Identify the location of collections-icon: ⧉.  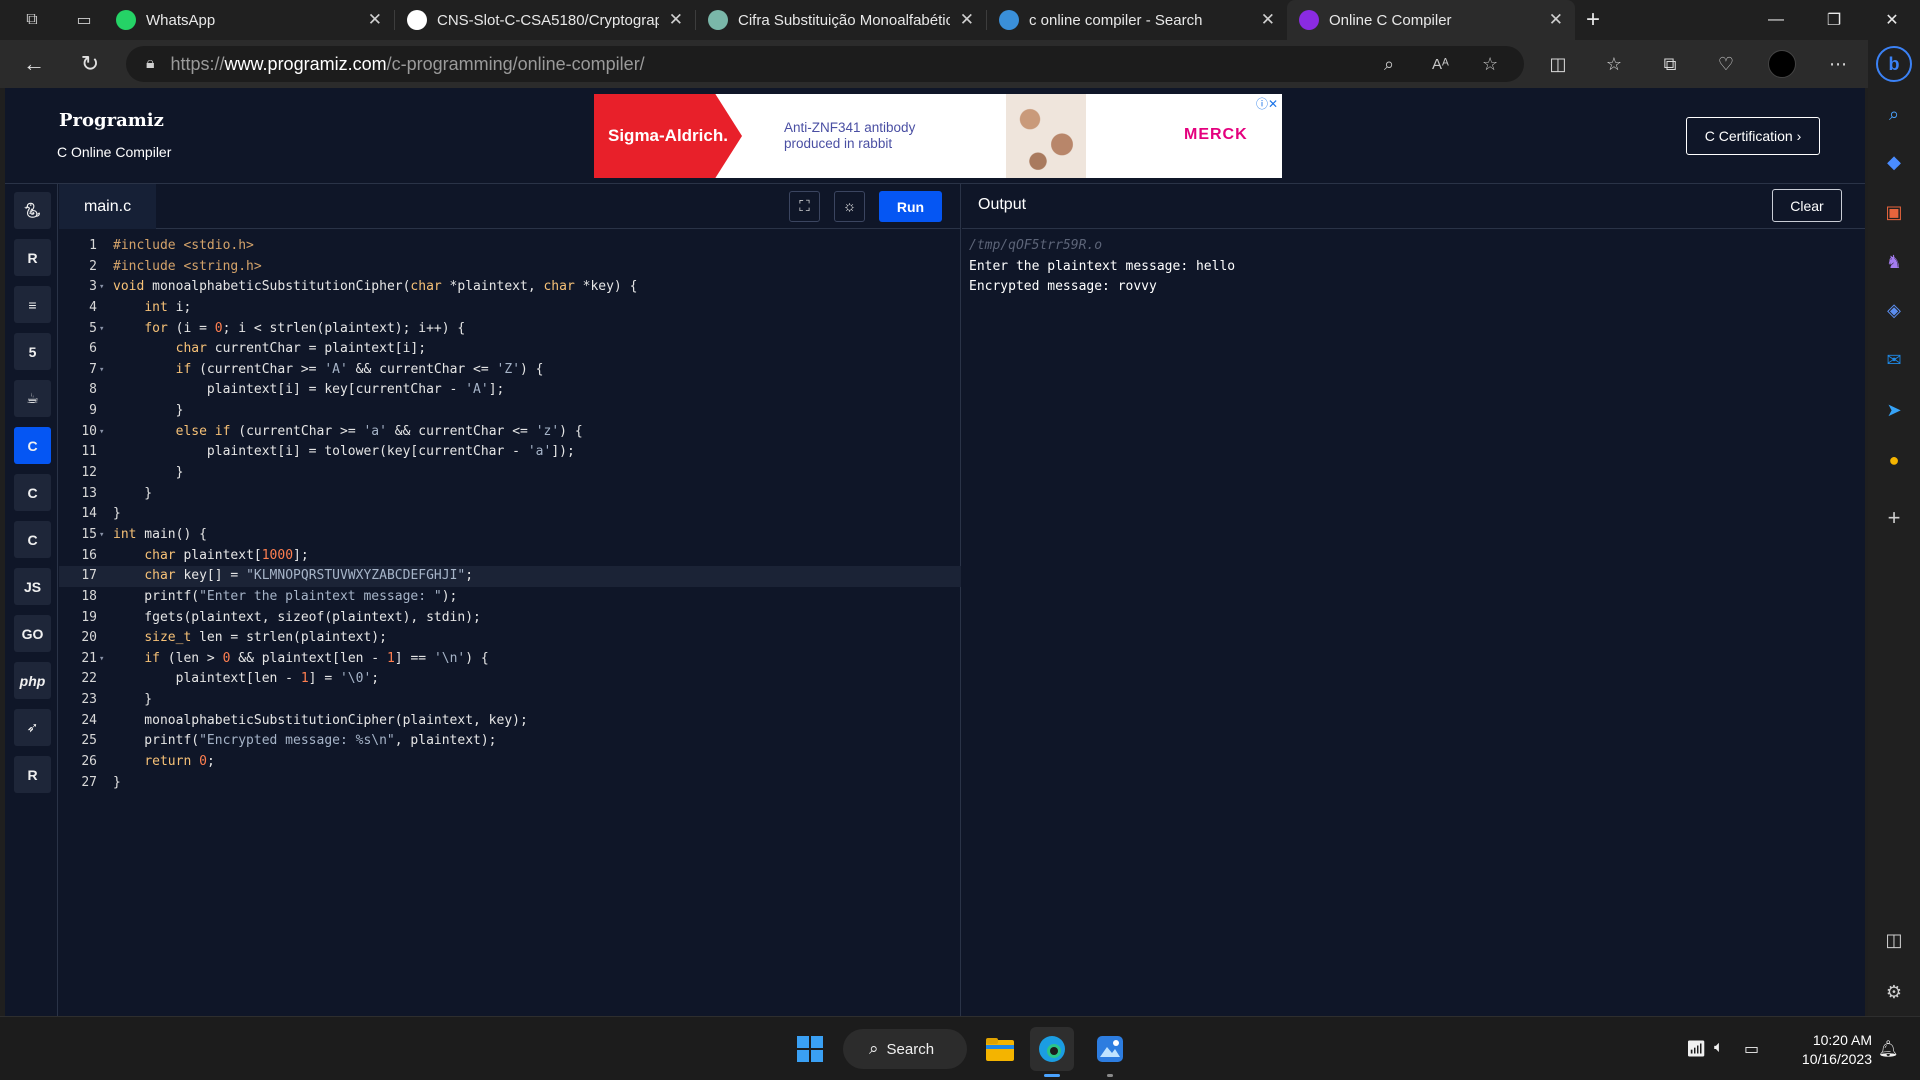
(1670, 64).